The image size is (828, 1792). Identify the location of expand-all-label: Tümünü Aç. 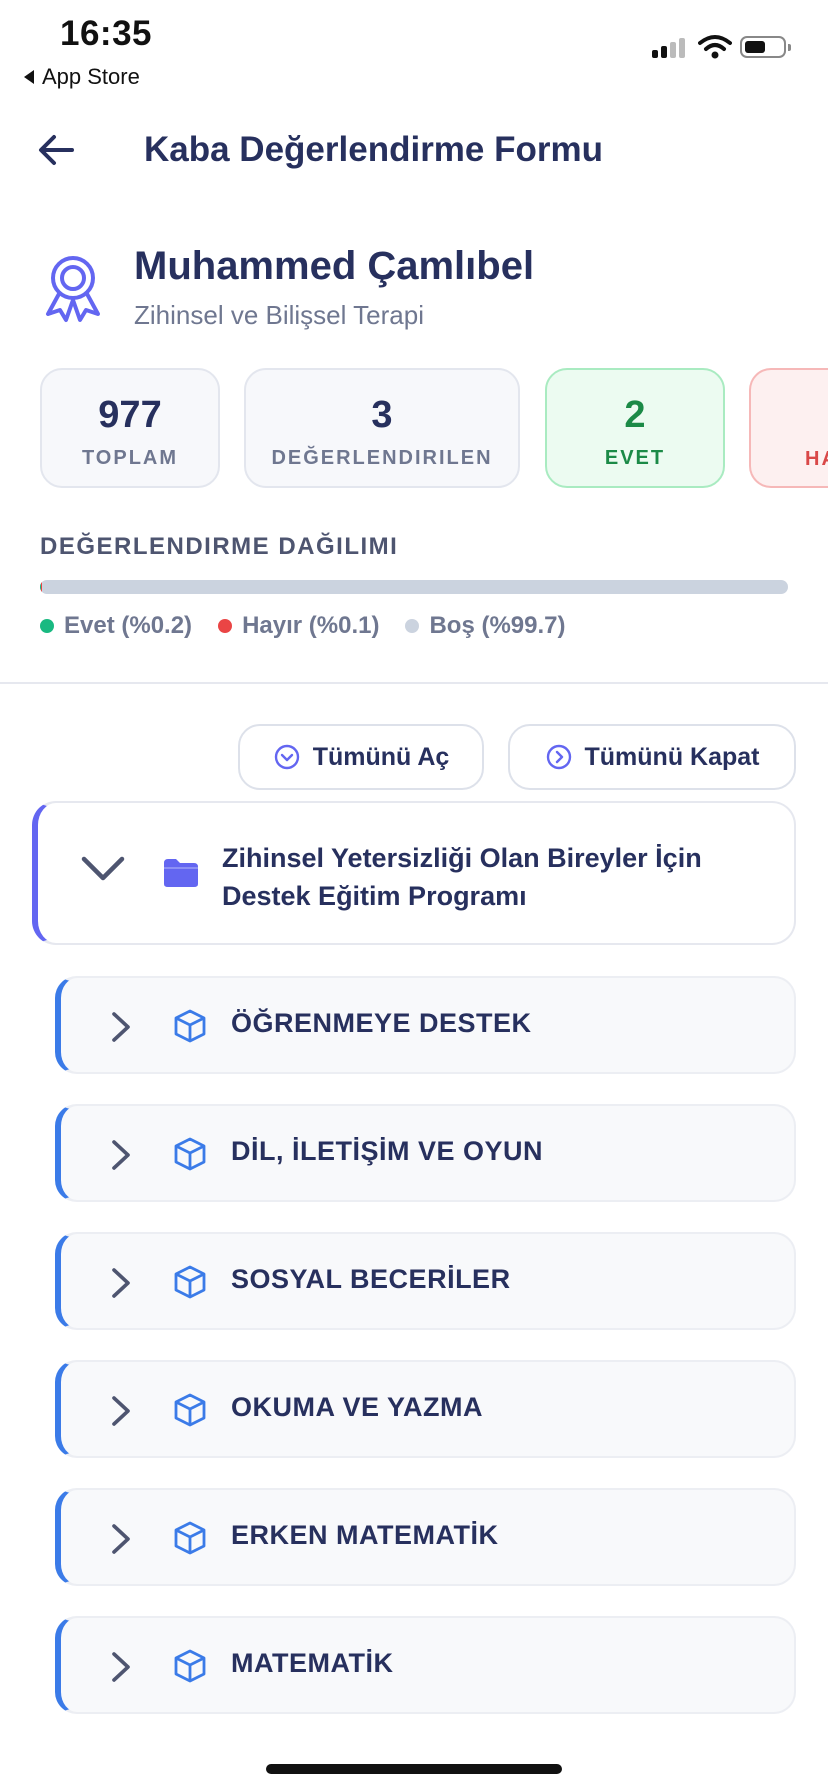
(381, 756).